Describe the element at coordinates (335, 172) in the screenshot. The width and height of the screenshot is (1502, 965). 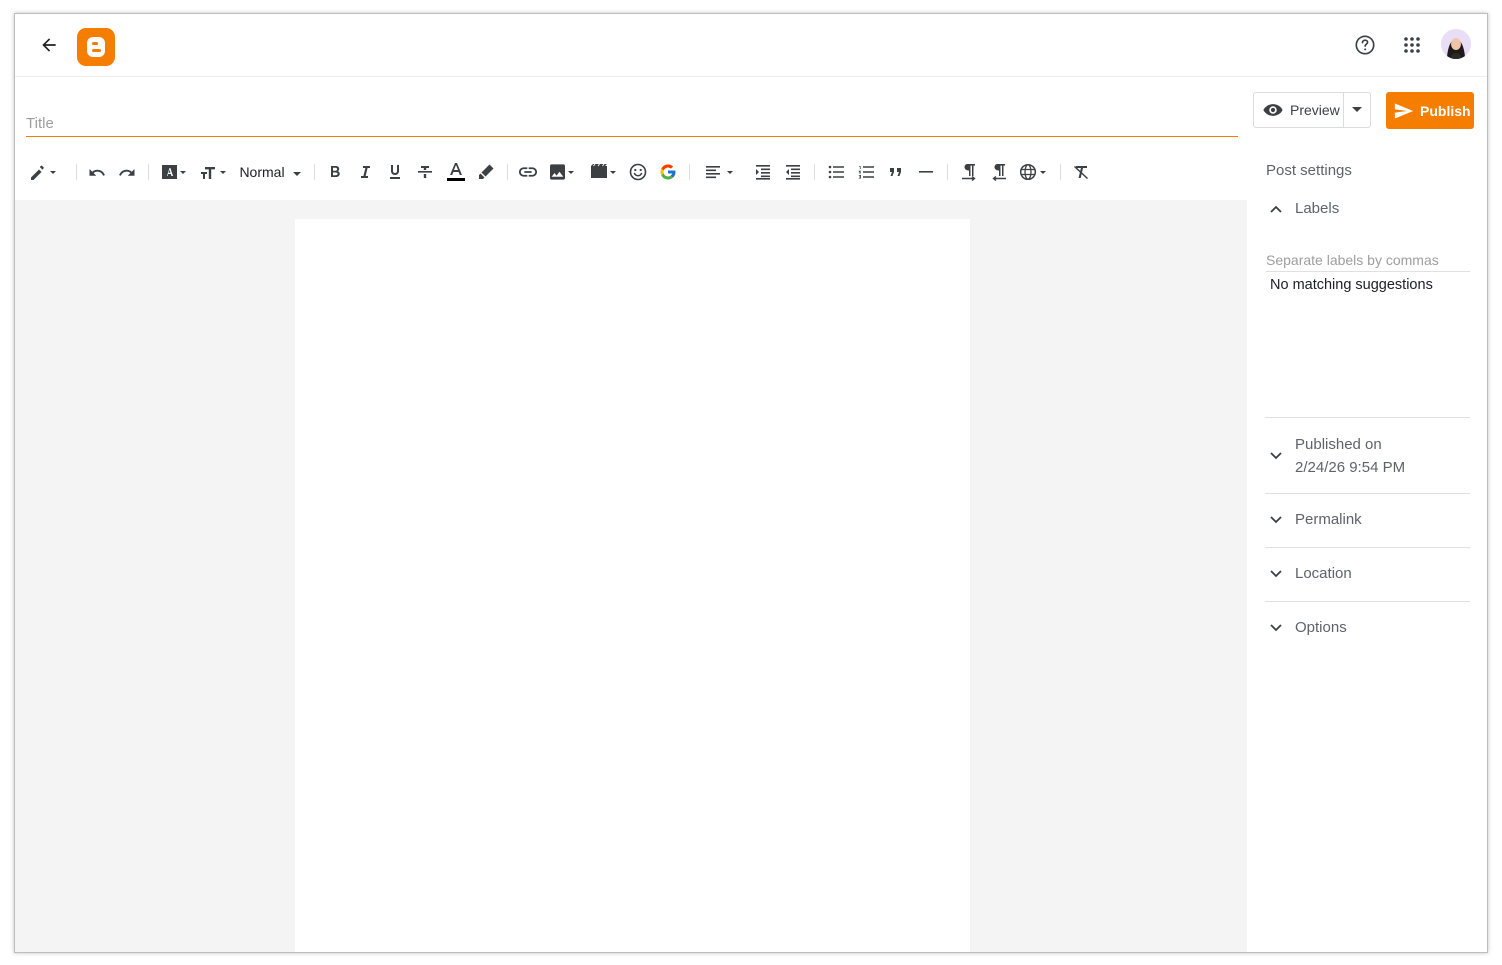
I see `bold-icon` at that location.